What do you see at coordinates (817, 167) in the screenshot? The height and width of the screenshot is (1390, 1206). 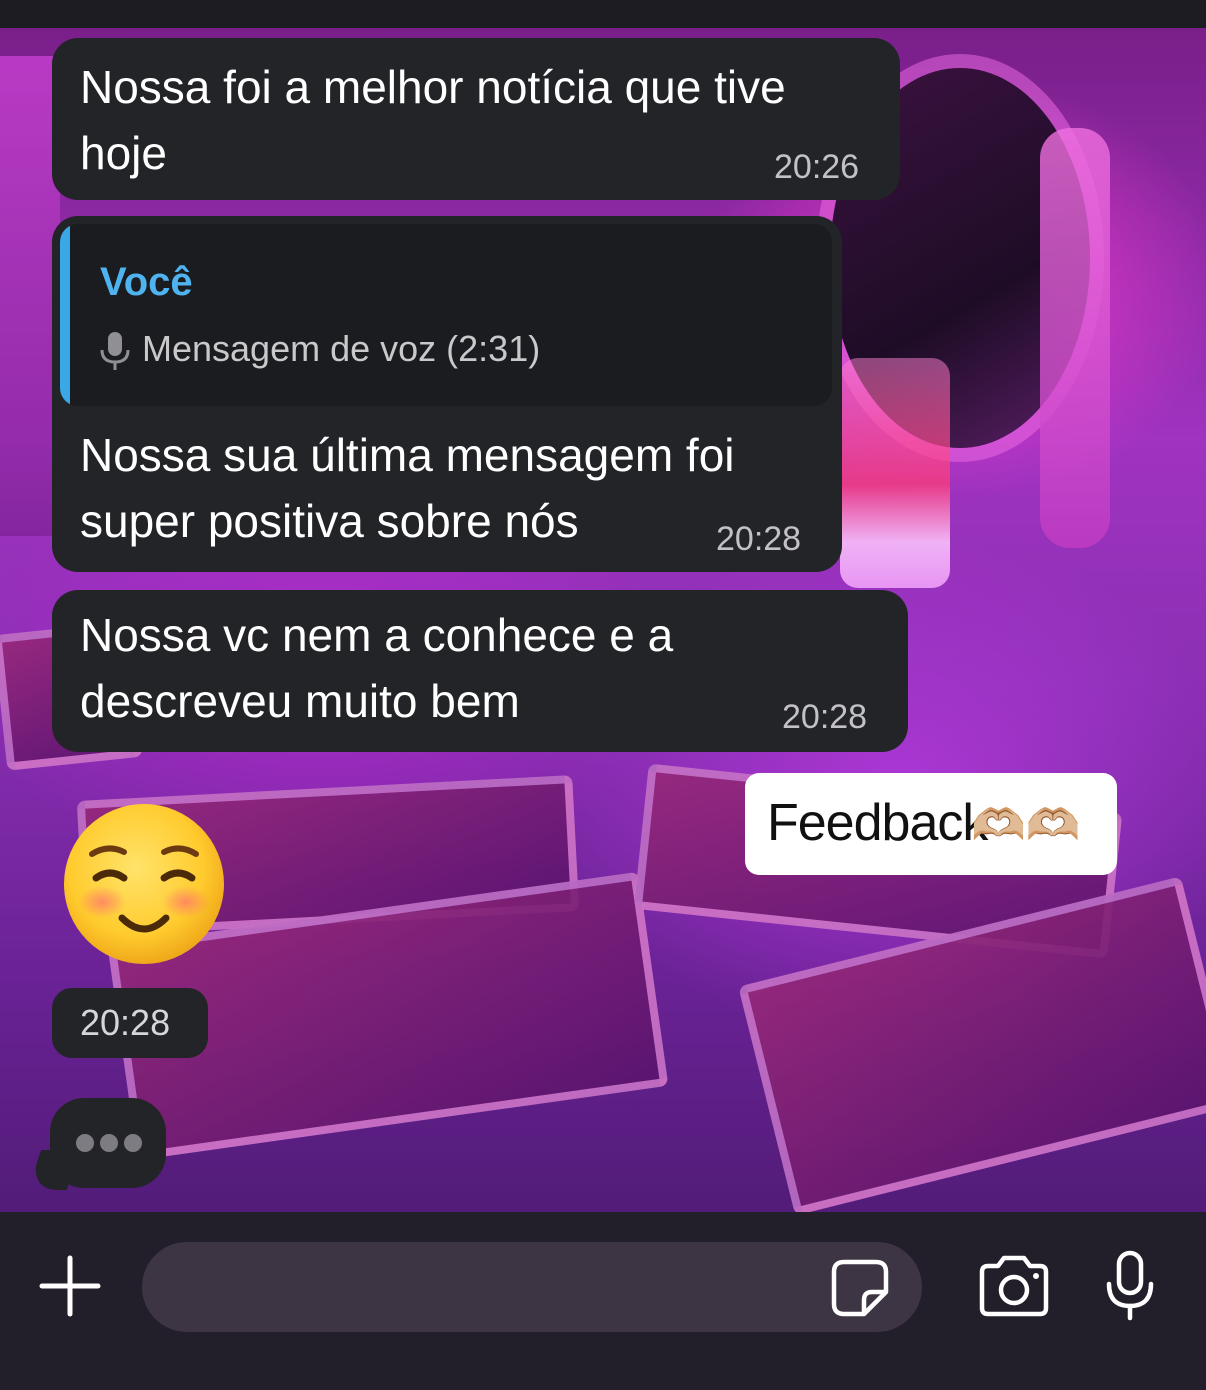 I see `message-time: 20:26` at bounding box center [817, 167].